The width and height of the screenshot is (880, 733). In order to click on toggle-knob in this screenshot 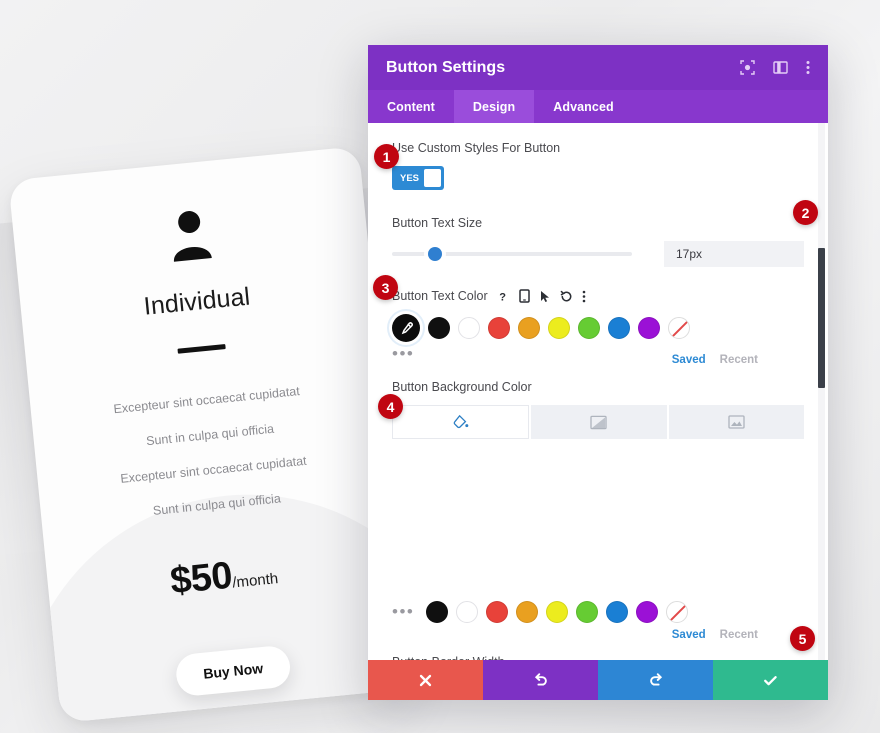, I will do `click(432, 178)`.